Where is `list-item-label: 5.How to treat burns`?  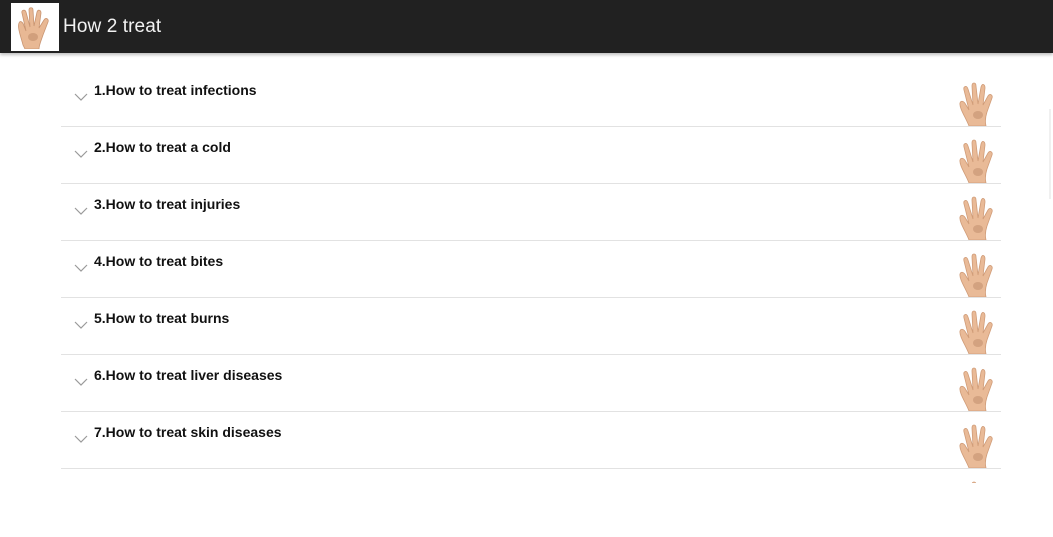
list-item-label: 5.How to treat burns is located at coordinates (162, 318).